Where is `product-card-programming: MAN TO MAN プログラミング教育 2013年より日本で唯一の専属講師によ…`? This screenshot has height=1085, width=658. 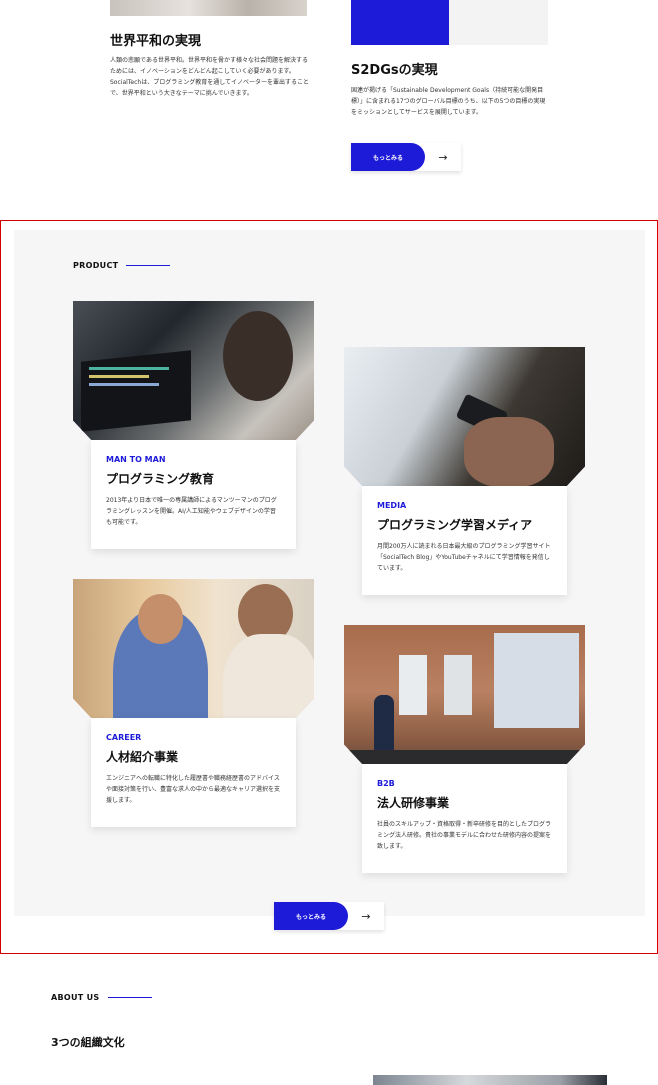
product-card-programming: MAN TO MAN プログラミング教育 2013年より日本で唯一の専属講師によ… is located at coordinates (193, 494).